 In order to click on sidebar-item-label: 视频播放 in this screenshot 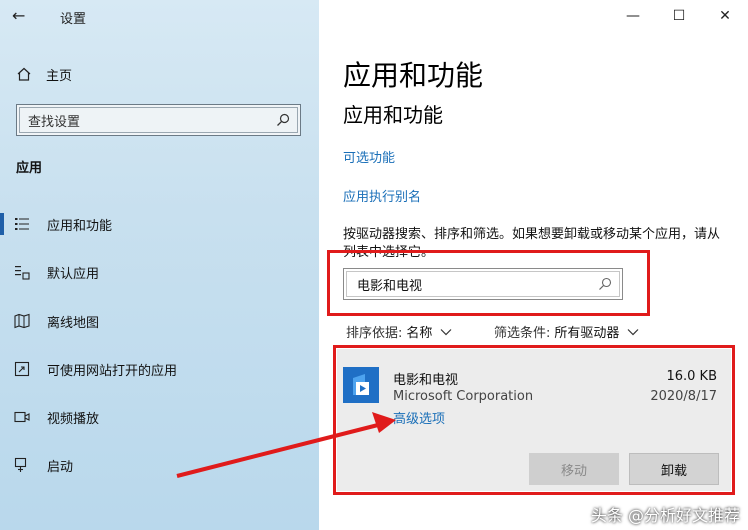, I will do `click(73, 419)`.